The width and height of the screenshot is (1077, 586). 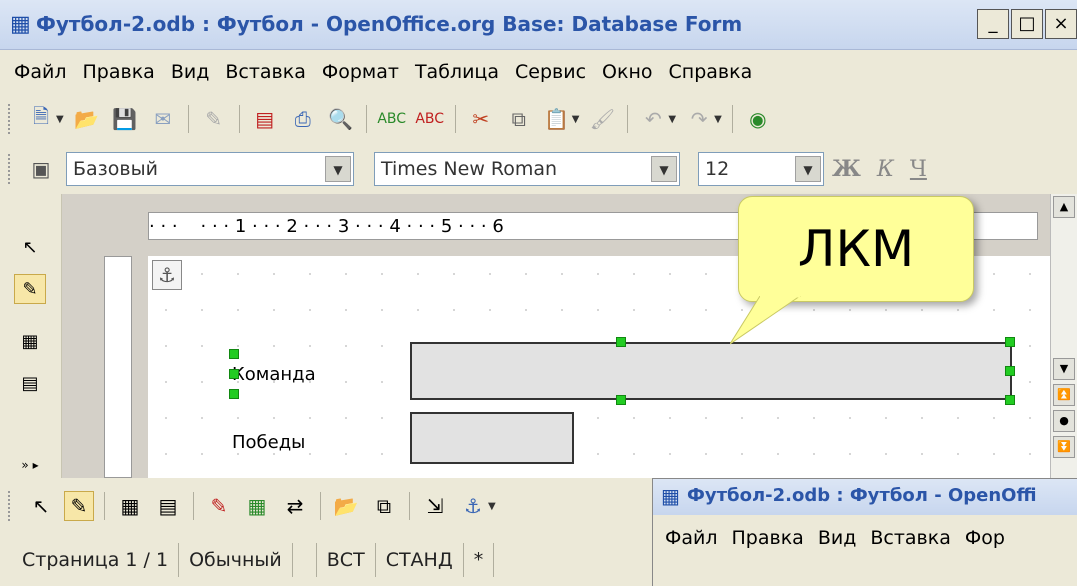 What do you see at coordinates (885, 169) in the screenshot?
I see `italic-button: К` at bounding box center [885, 169].